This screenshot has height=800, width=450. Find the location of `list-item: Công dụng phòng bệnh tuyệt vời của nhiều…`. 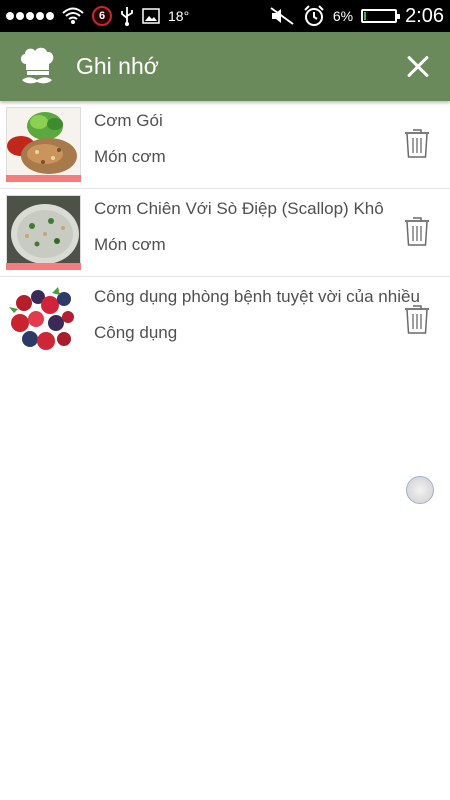

list-item: Công dụng phòng bệnh tuyệt vời của nhiều… is located at coordinates (225, 321).